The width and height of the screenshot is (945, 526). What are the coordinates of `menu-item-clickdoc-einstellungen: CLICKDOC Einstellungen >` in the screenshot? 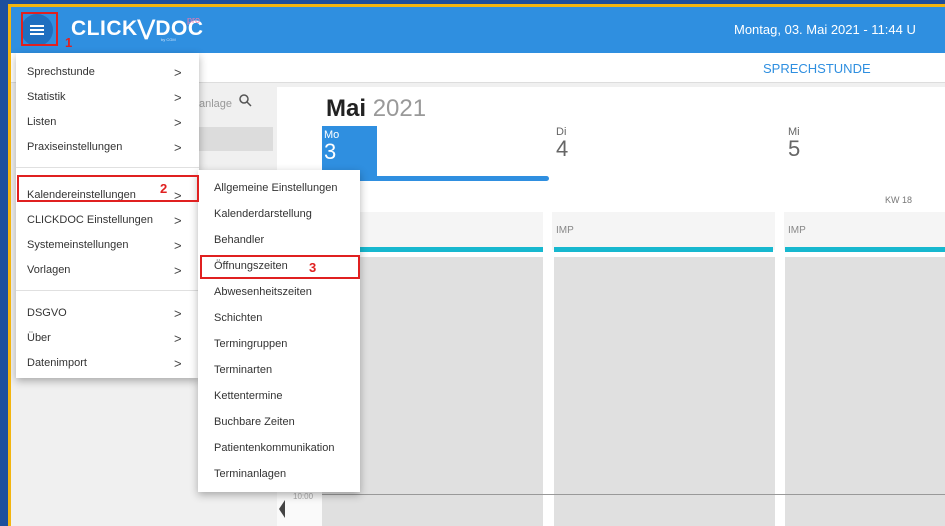 It's located at (107, 220).